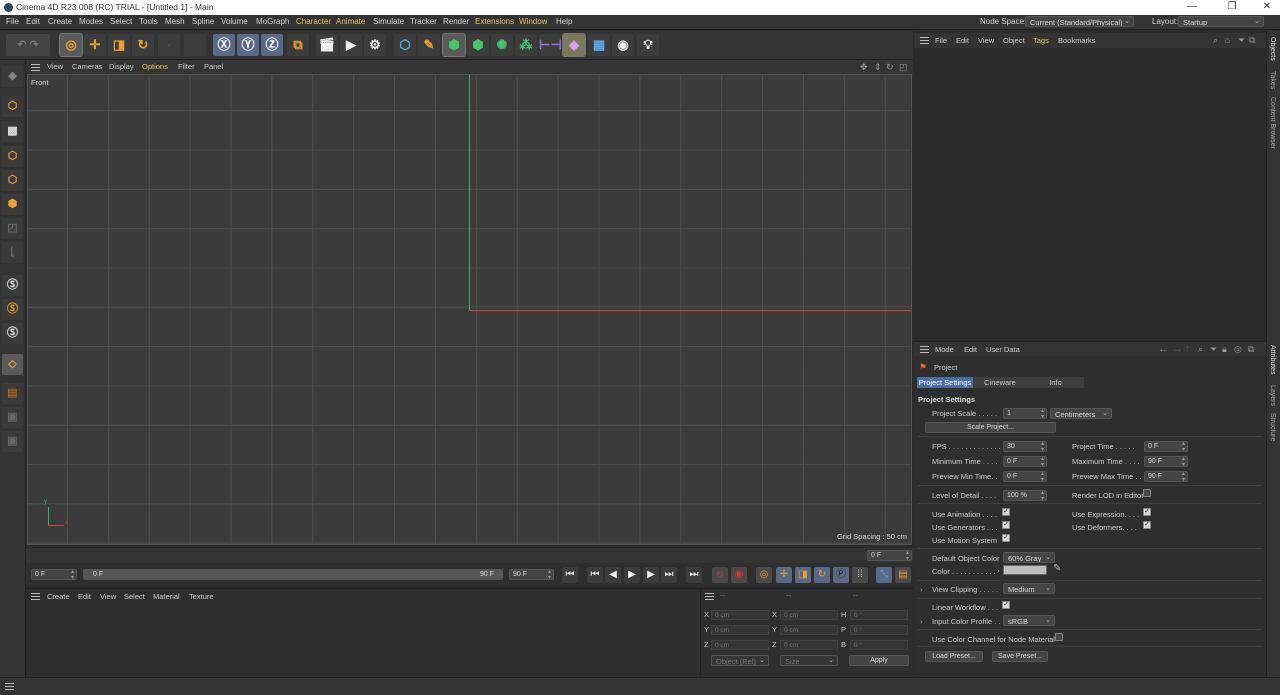 Image resolution: width=1280 pixels, height=695 pixels. I want to click on default-object-color-select: 60% Gray ⌄, so click(1029, 557).